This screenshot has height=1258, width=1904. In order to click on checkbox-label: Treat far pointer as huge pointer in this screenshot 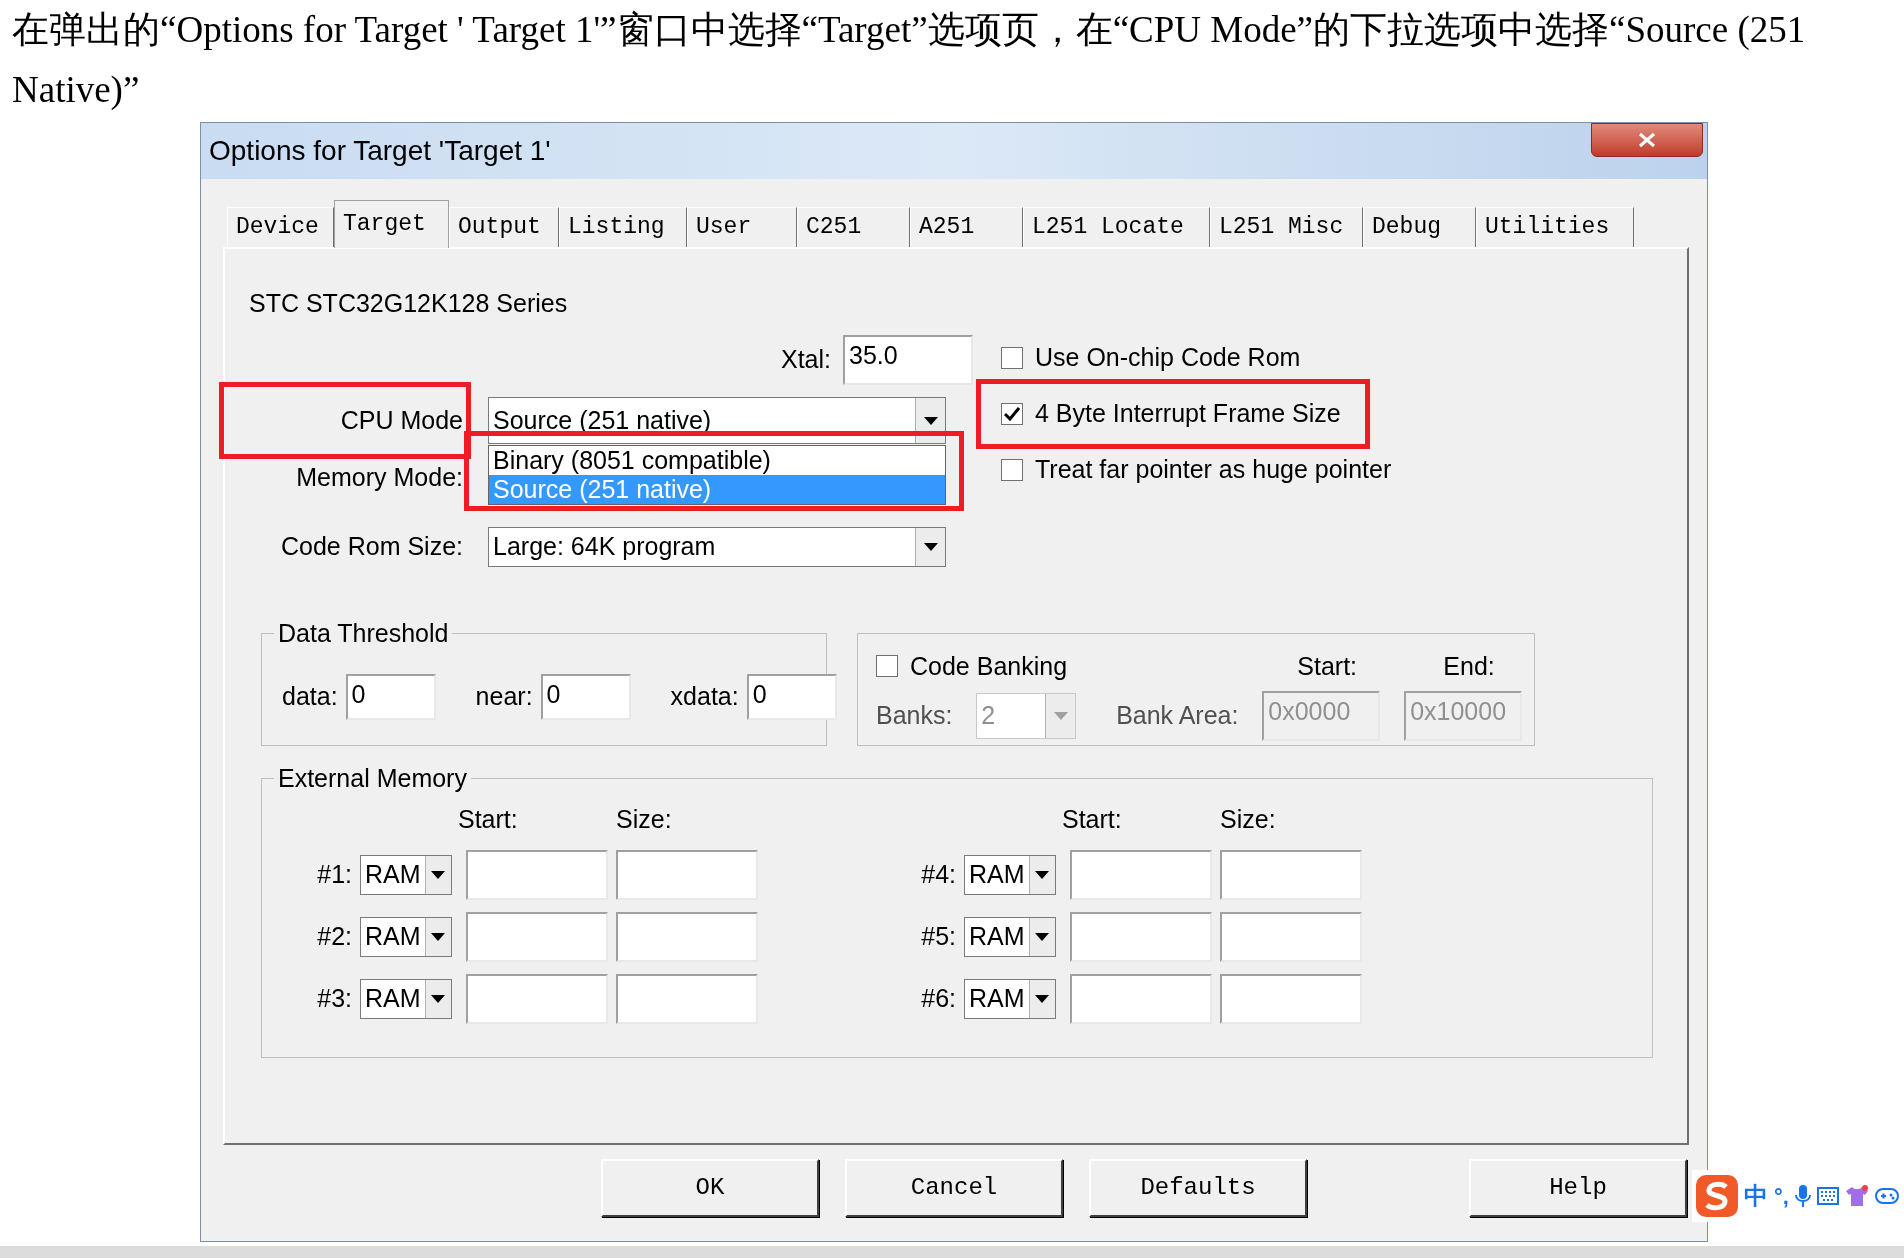, I will do `click(1213, 469)`.